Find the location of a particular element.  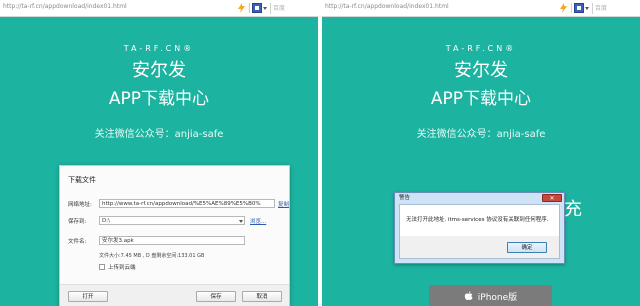

copy-link: 复制 is located at coordinates (283, 204).